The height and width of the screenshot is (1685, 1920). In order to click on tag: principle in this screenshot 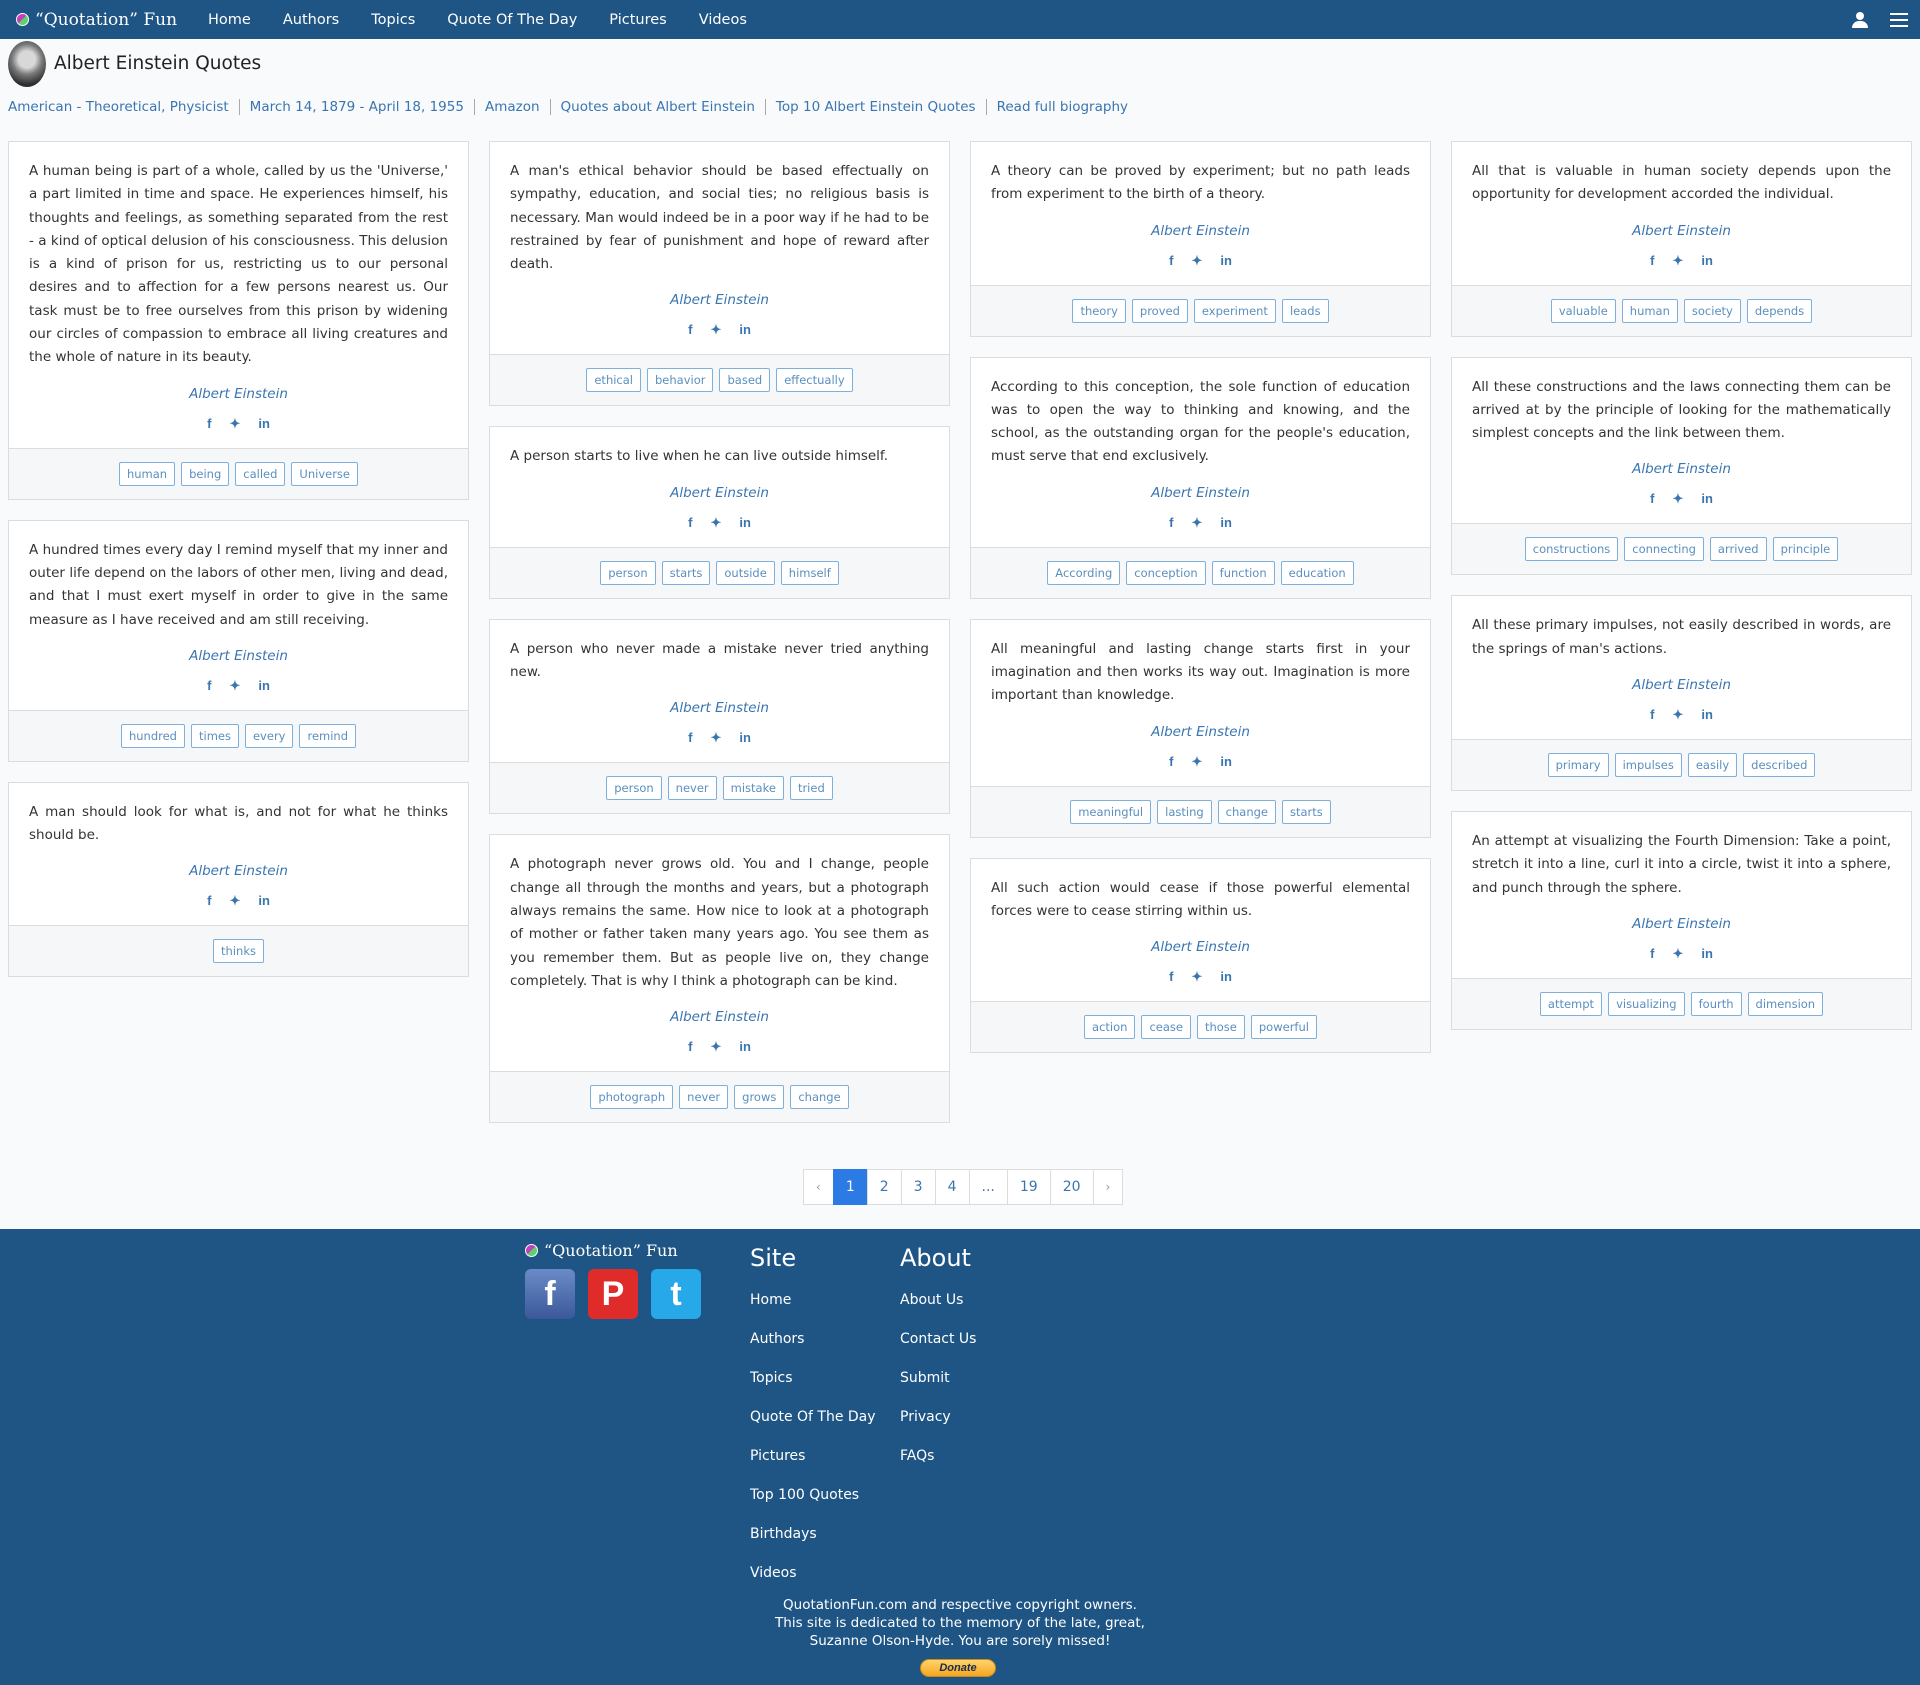, I will do `click(1805, 549)`.